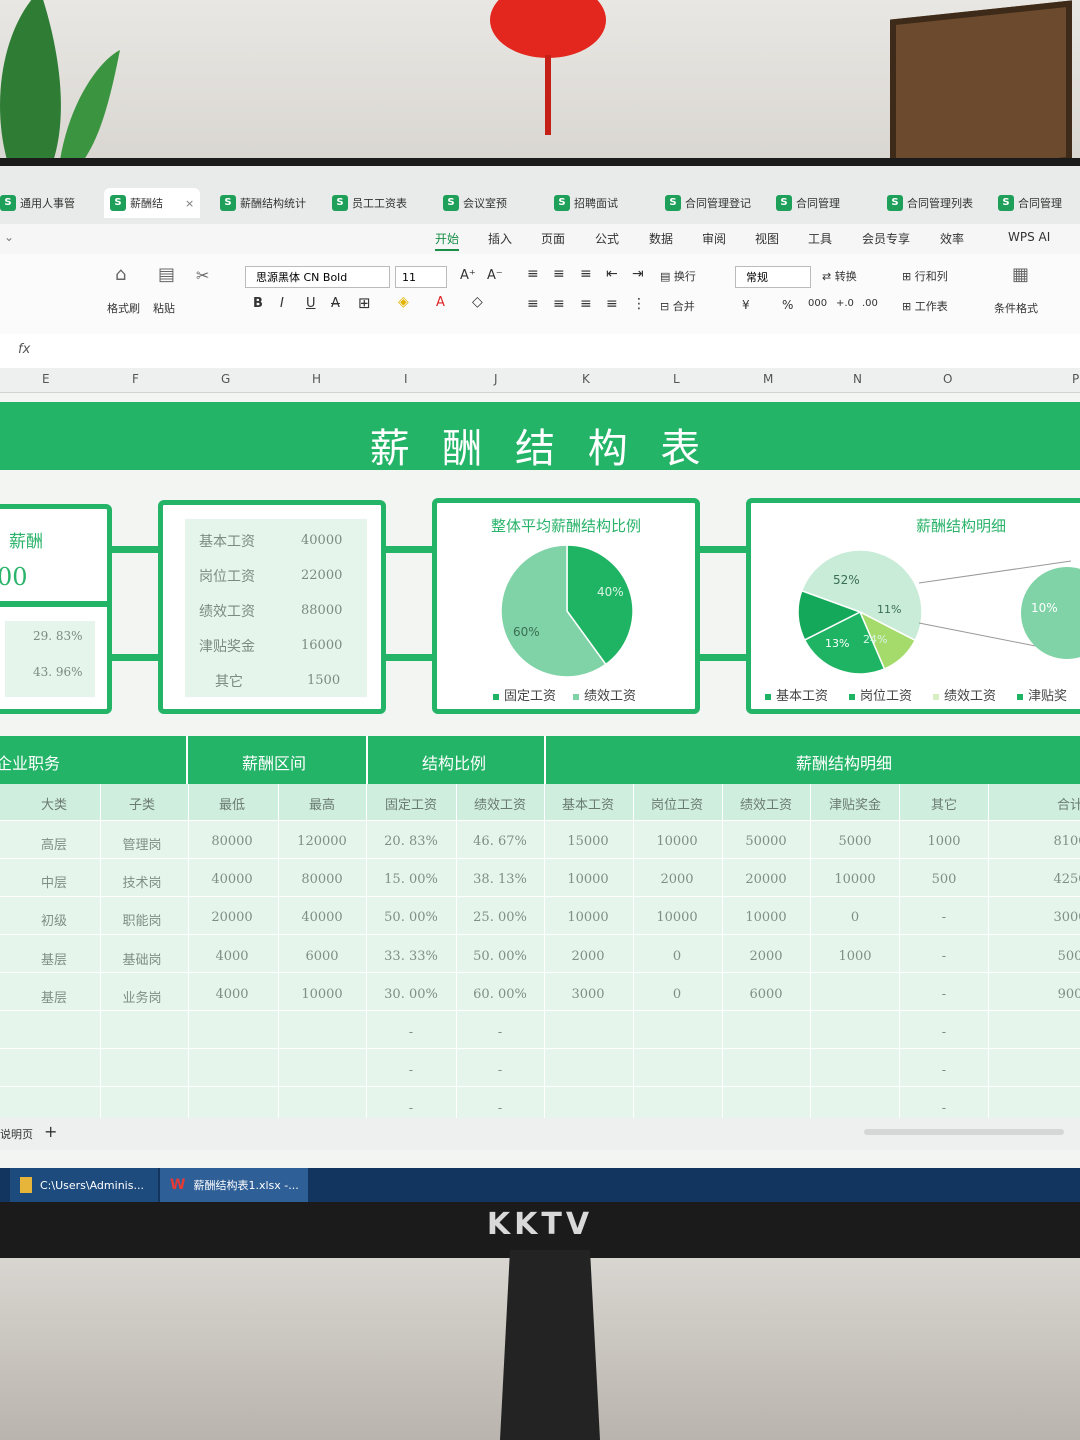  Describe the element at coordinates (500, 994) in the screenshot. I see `table-cell: 60. 00%` at that location.